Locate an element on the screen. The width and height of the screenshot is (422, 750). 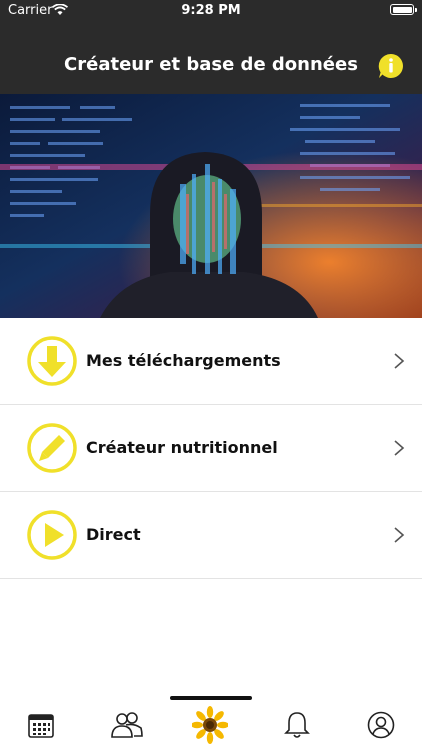
sunflower-icon is located at coordinates (210, 725).